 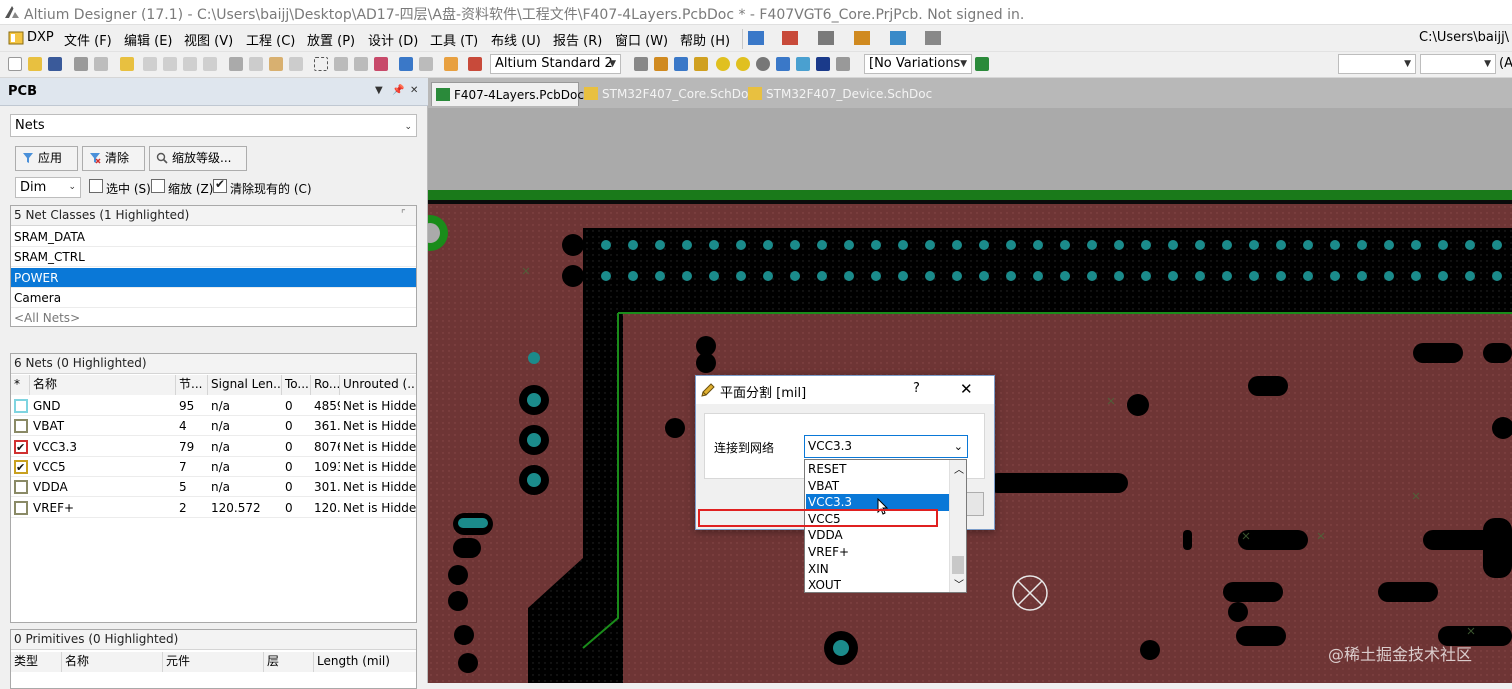 What do you see at coordinates (756, 38) in the screenshot?
I see `place-tools-icon` at bounding box center [756, 38].